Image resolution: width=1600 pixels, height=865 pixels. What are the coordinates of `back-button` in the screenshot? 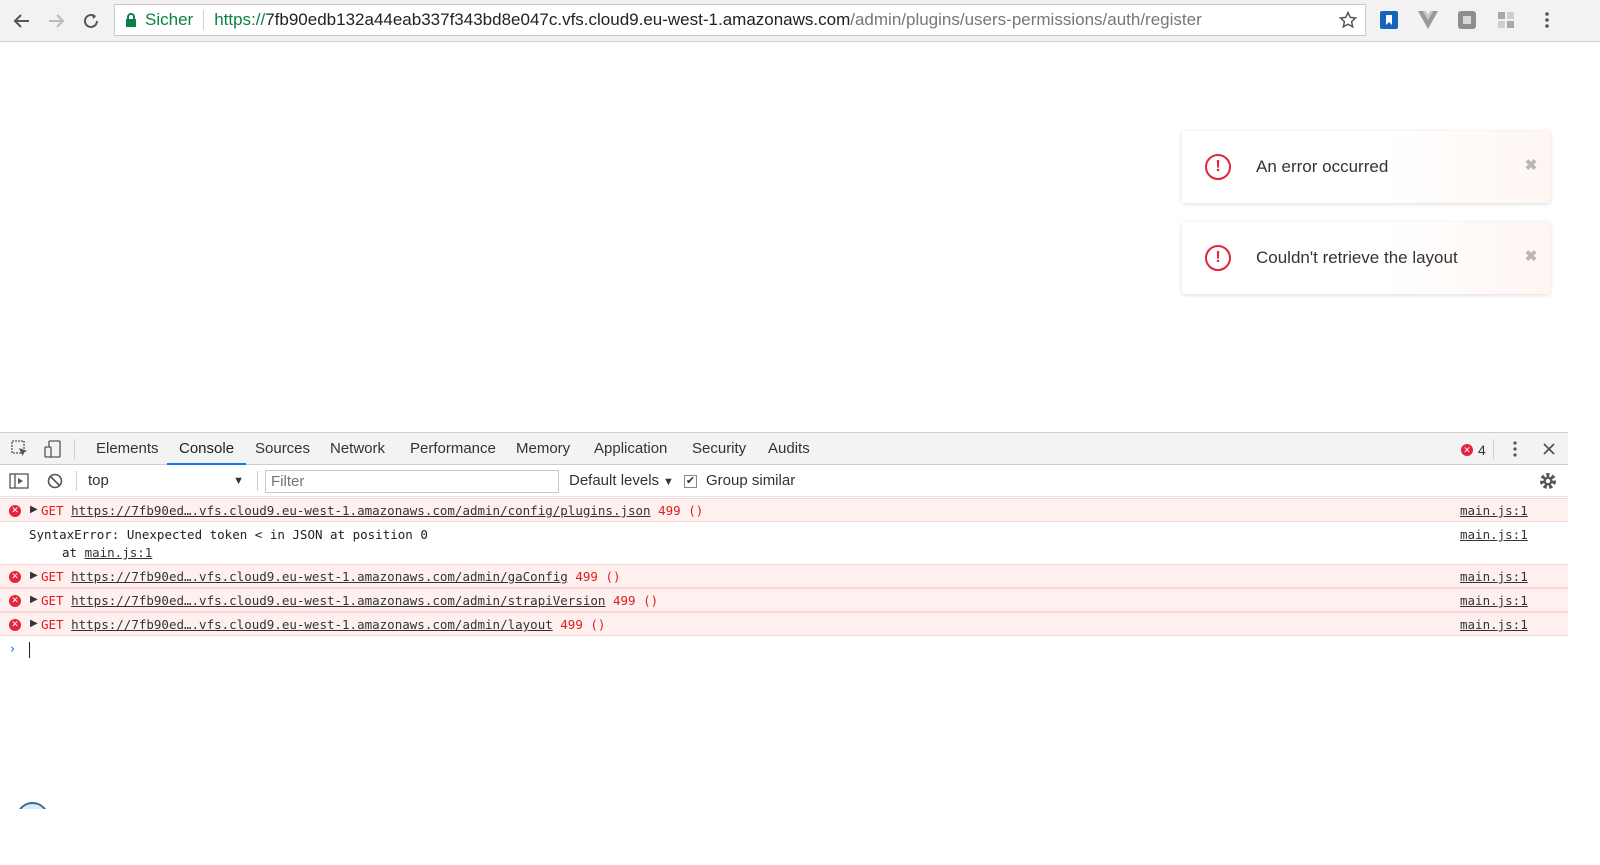 It's located at (22, 21).